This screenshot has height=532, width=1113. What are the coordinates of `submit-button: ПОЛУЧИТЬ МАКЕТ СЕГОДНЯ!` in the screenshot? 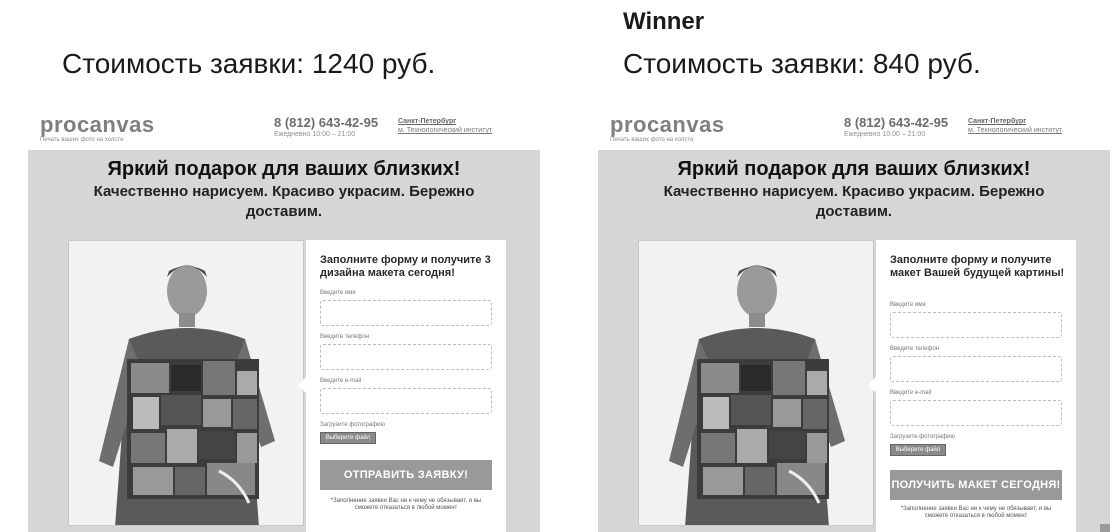 It's located at (976, 485).